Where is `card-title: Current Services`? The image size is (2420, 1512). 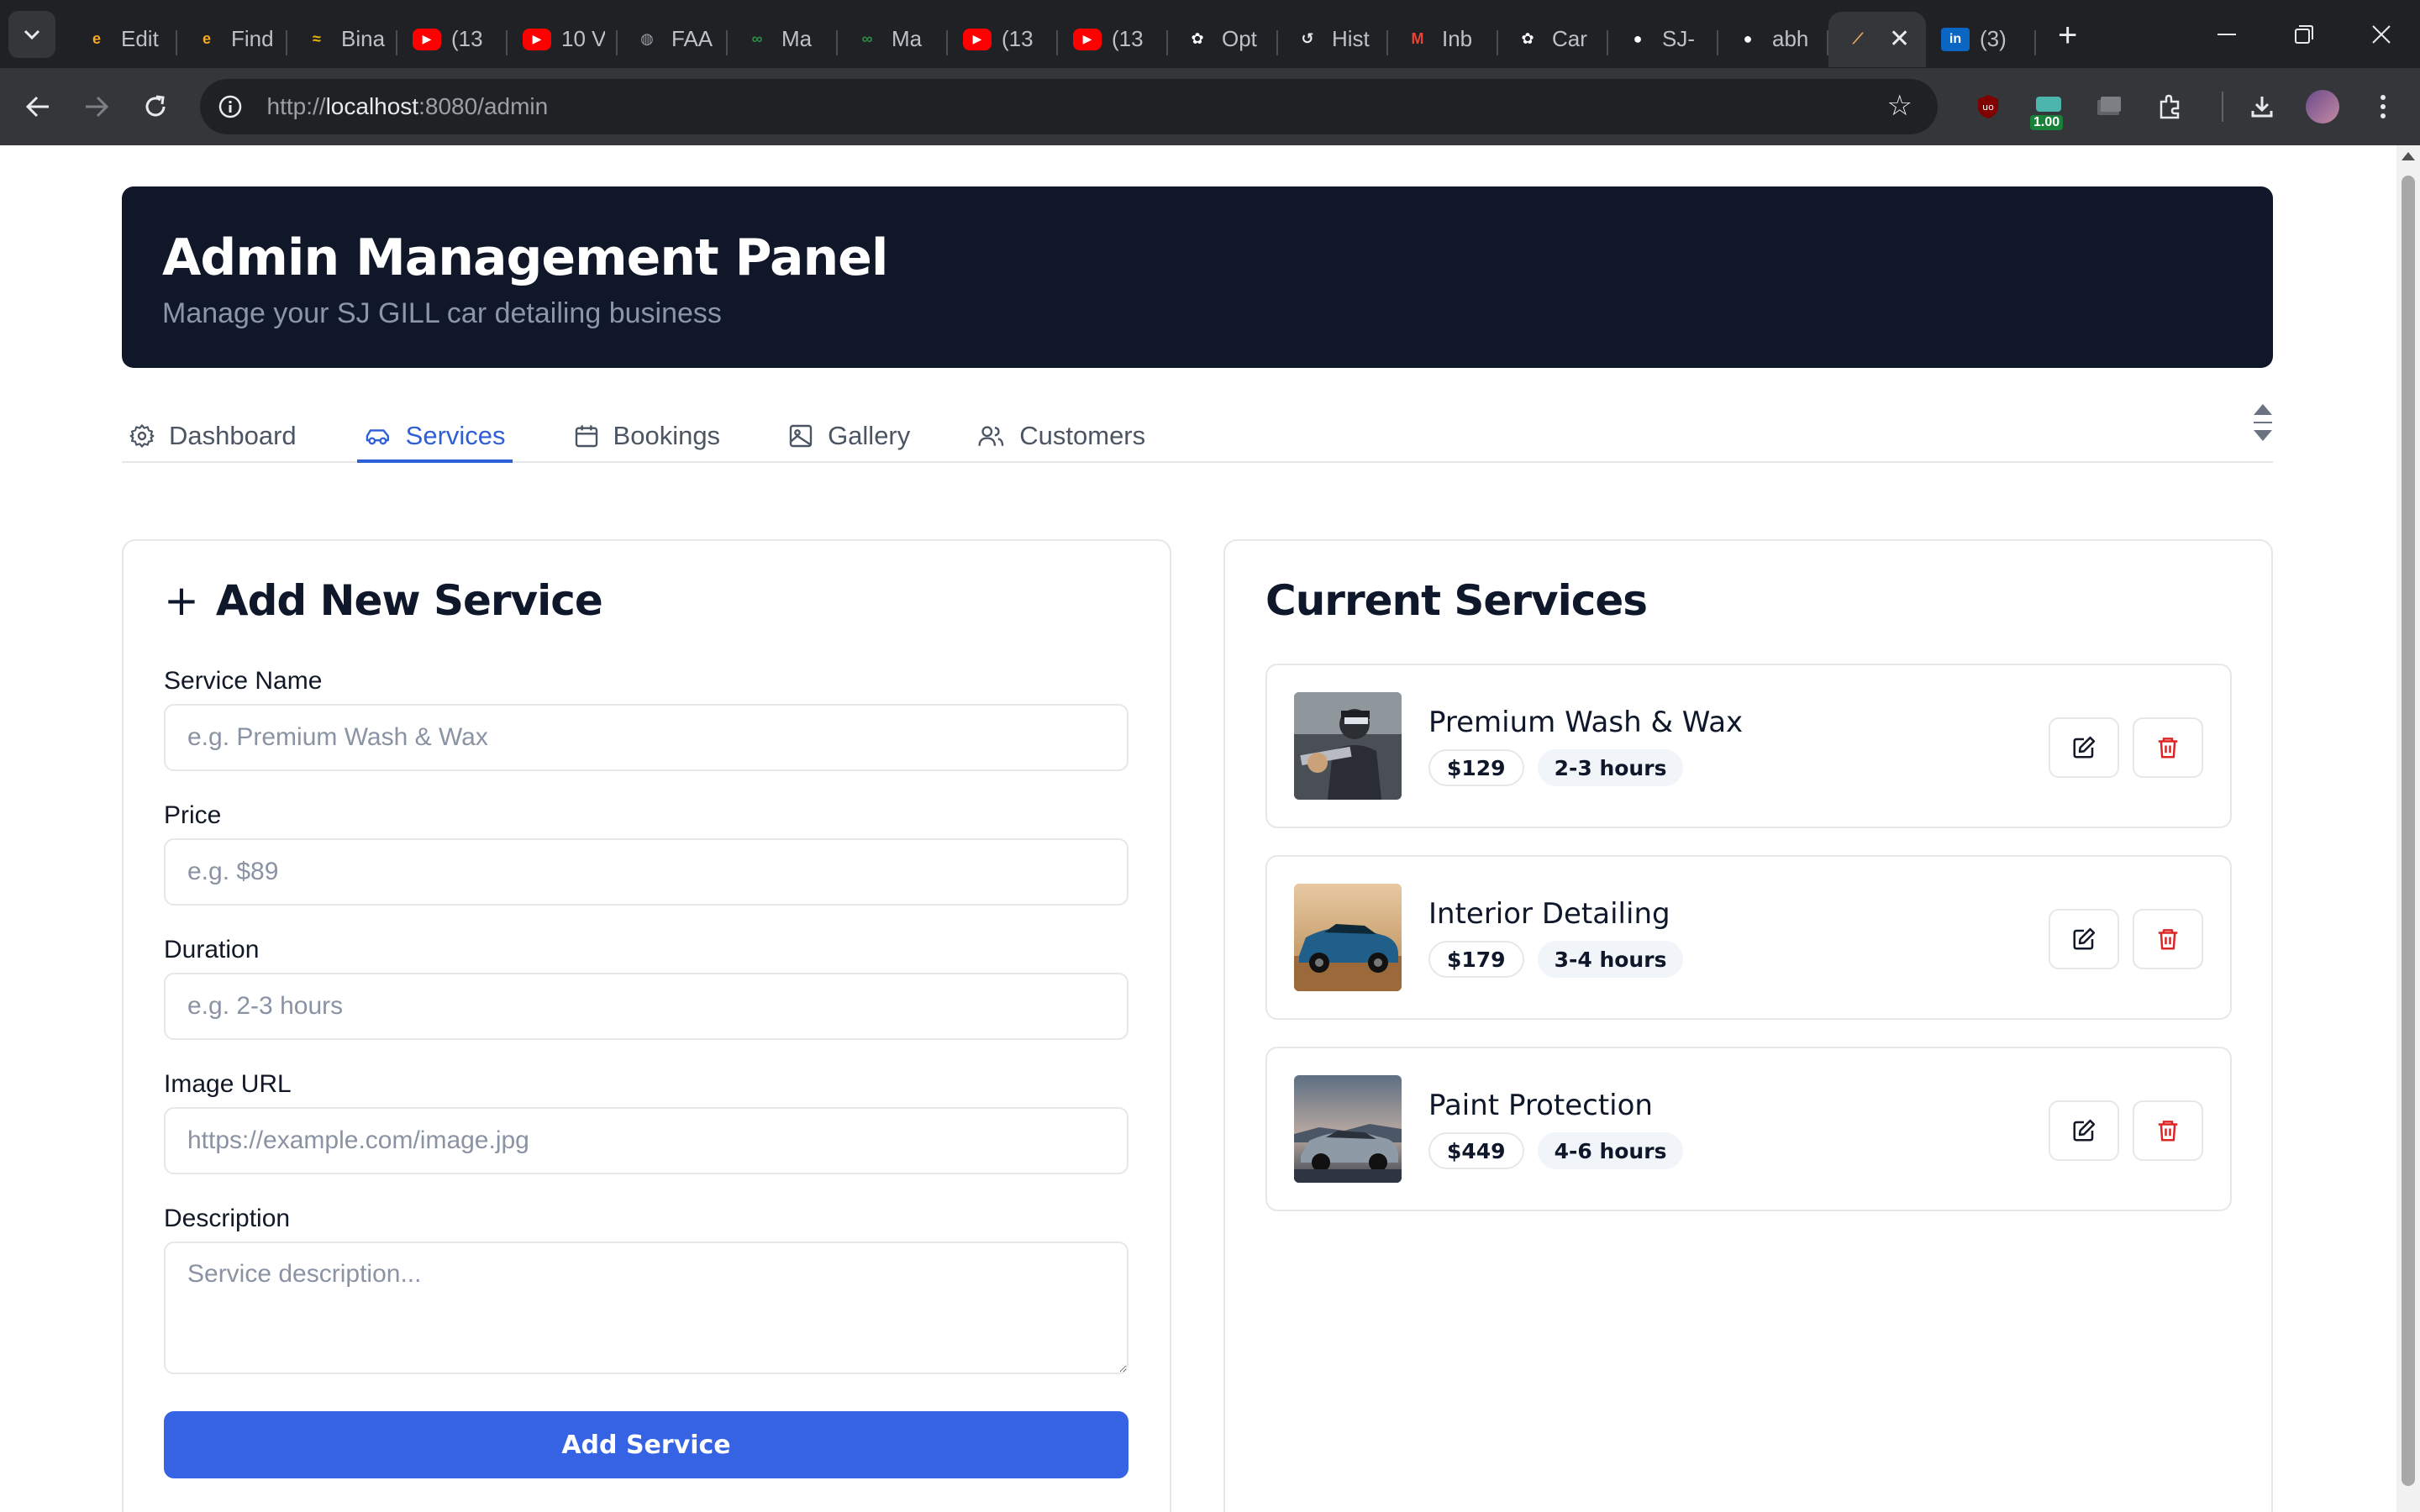 card-title: Current Services is located at coordinates (1456, 600).